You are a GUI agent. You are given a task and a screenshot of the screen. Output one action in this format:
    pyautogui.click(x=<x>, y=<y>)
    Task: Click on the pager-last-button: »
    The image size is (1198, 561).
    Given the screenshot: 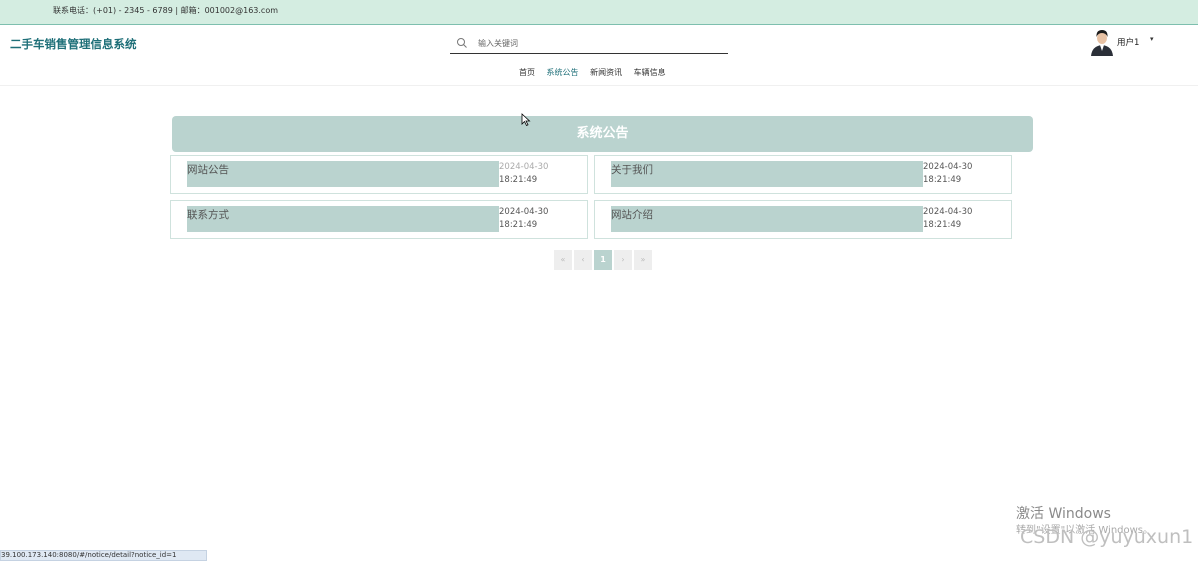 What is the action you would take?
    pyautogui.click(x=643, y=260)
    